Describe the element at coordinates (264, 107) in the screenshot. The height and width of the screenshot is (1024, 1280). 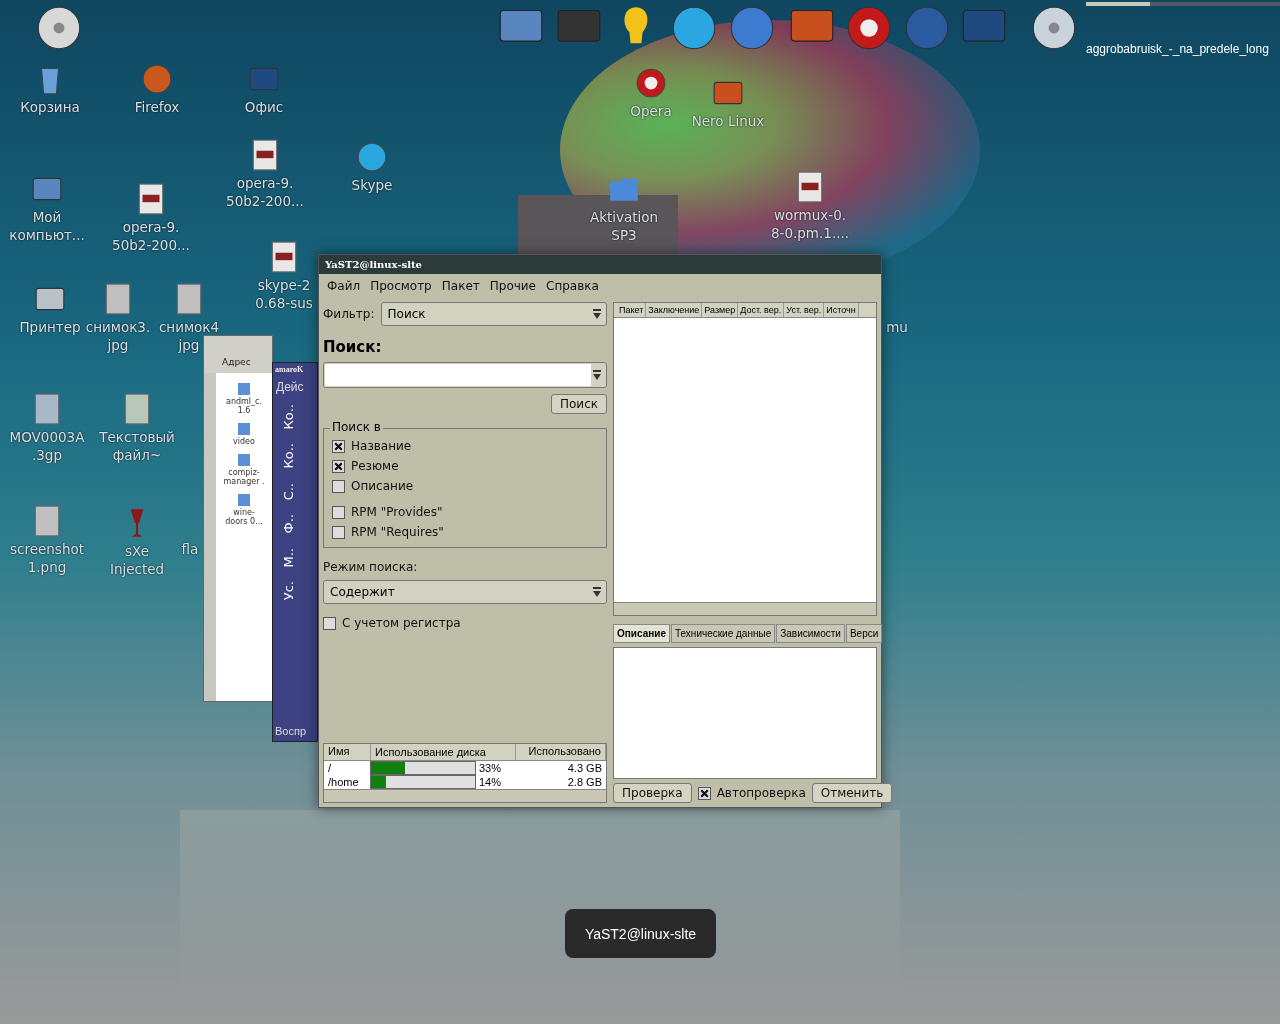
I see `icon-label: Офис` at that location.